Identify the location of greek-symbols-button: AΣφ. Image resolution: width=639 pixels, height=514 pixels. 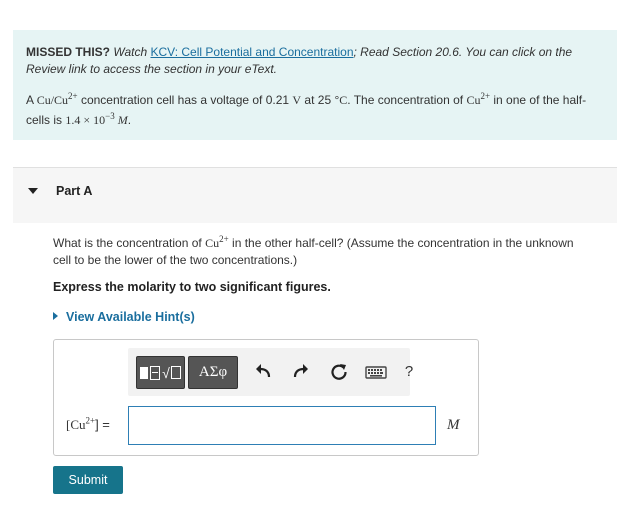
(213, 372).